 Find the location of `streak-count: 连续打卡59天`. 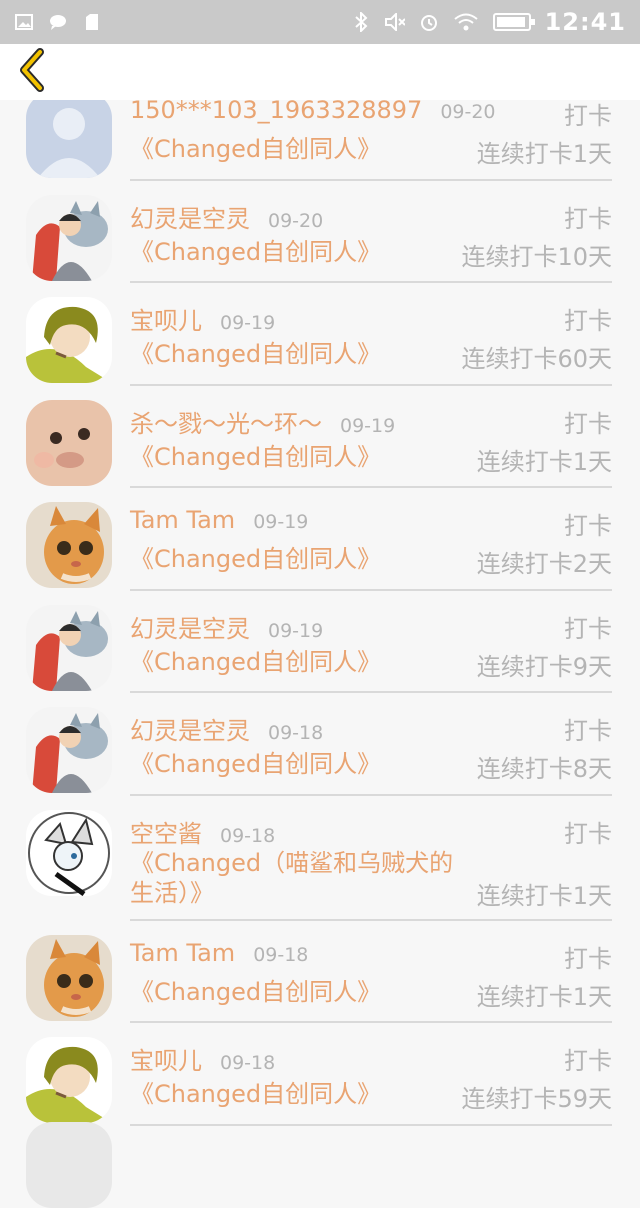

streak-count: 连续打卡59天 is located at coordinates (536, 1099).